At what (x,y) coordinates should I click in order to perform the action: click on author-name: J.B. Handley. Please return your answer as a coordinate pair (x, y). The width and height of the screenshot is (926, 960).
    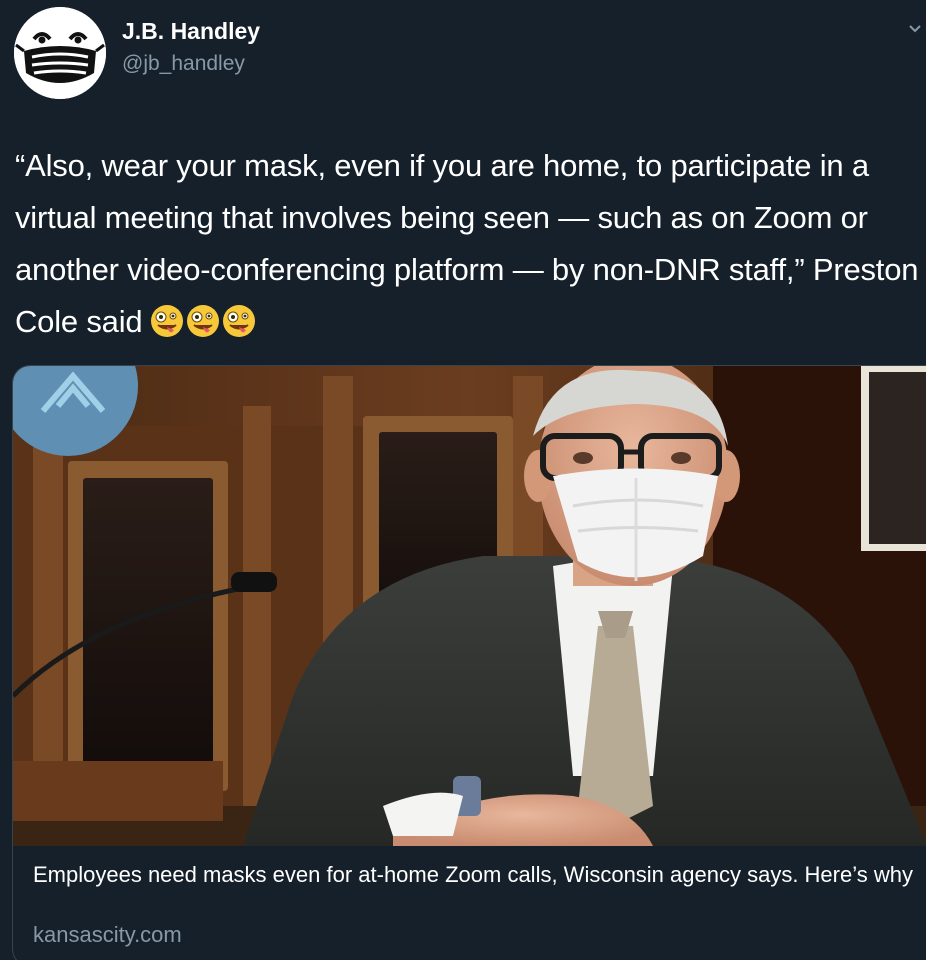
    Looking at the image, I should click on (191, 31).